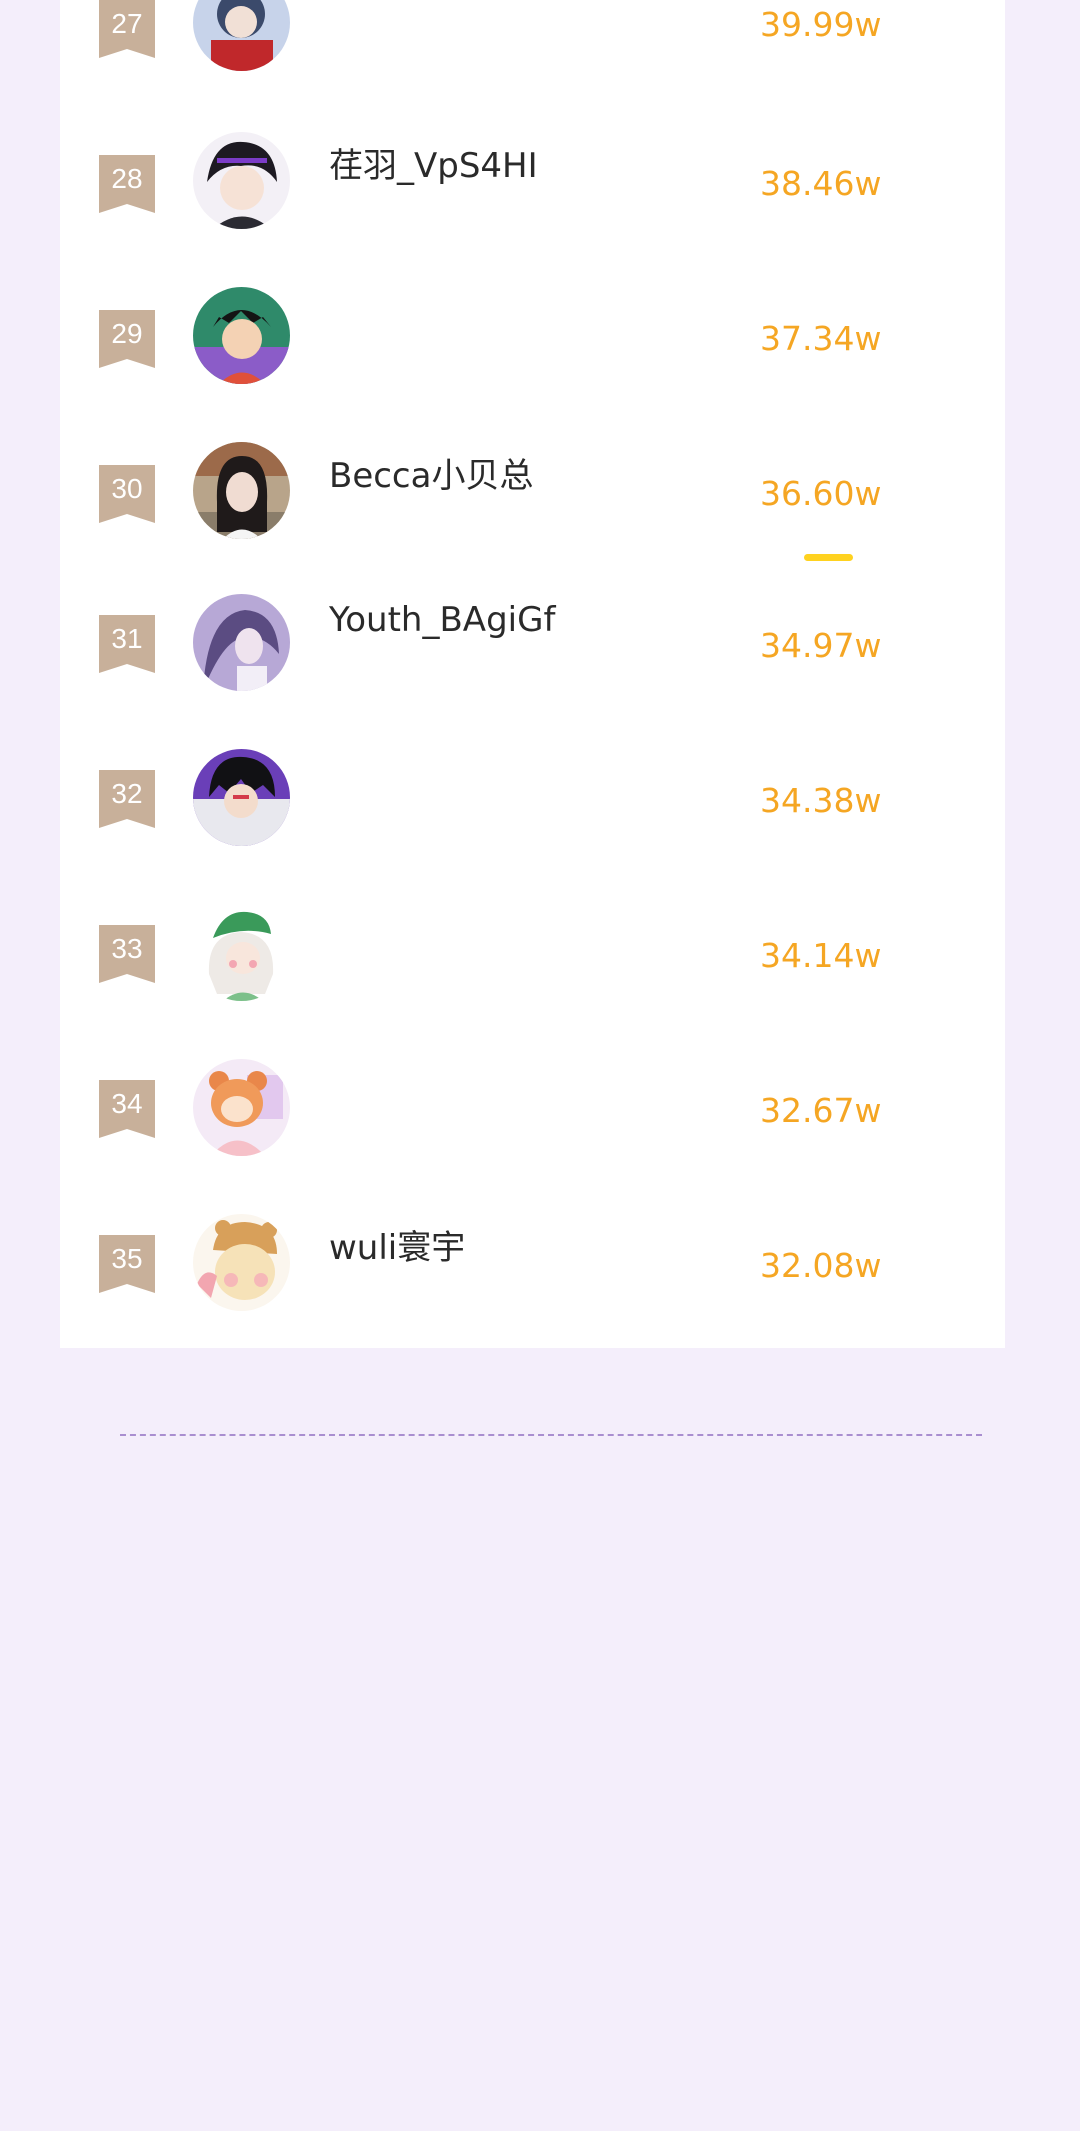 This screenshot has height=2131, width=1080. What do you see at coordinates (127, 638) in the screenshot?
I see `rank-number: 31` at bounding box center [127, 638].